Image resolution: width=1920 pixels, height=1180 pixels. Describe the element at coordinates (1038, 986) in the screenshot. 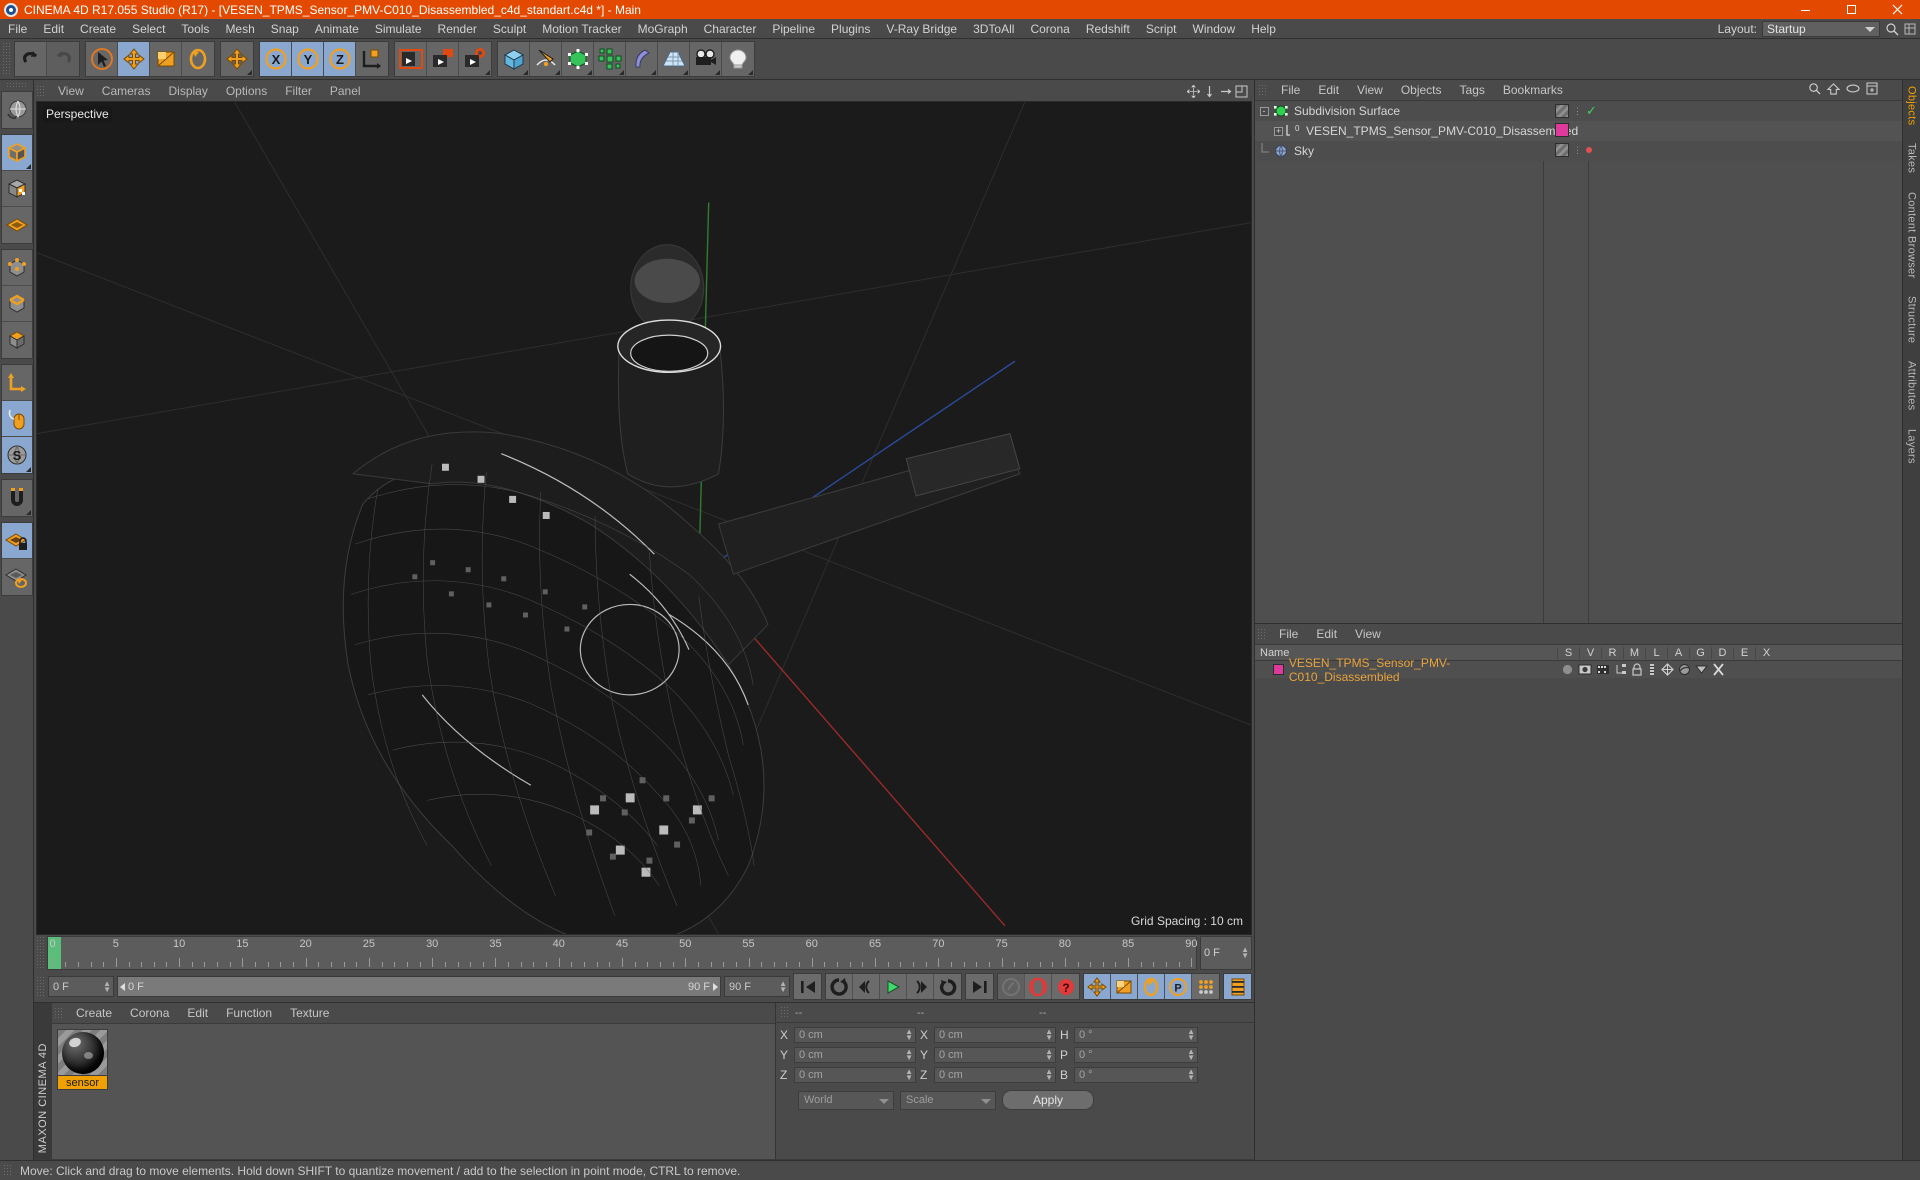

I see `autokeying-button` at that location.